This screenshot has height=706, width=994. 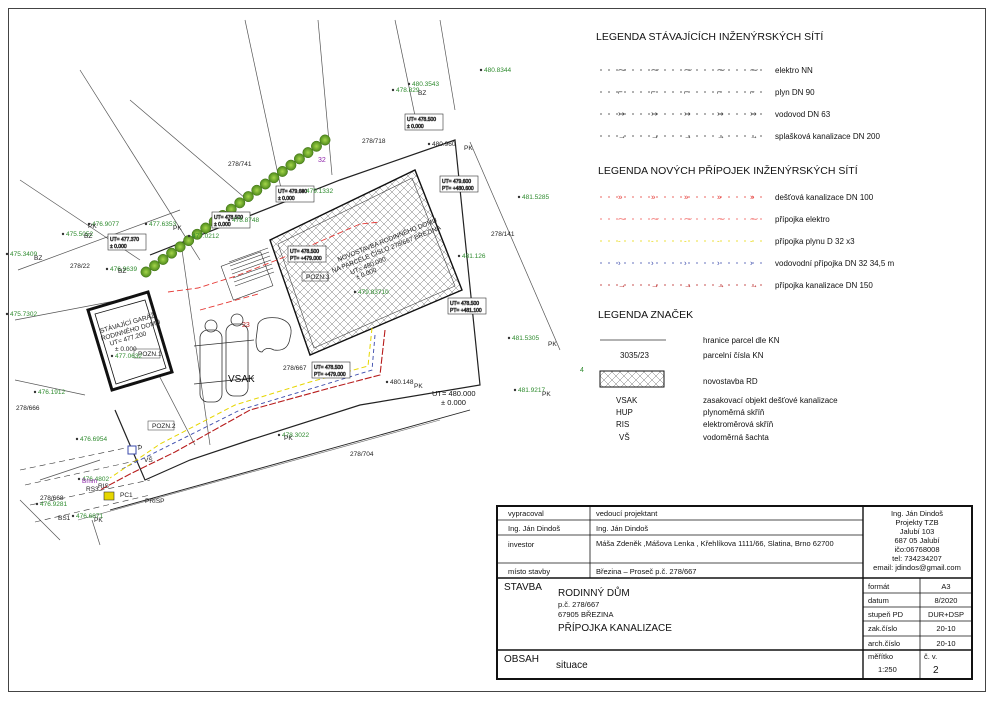 I want to click on elevation-label: 480.148, so click(x=402, y=382).